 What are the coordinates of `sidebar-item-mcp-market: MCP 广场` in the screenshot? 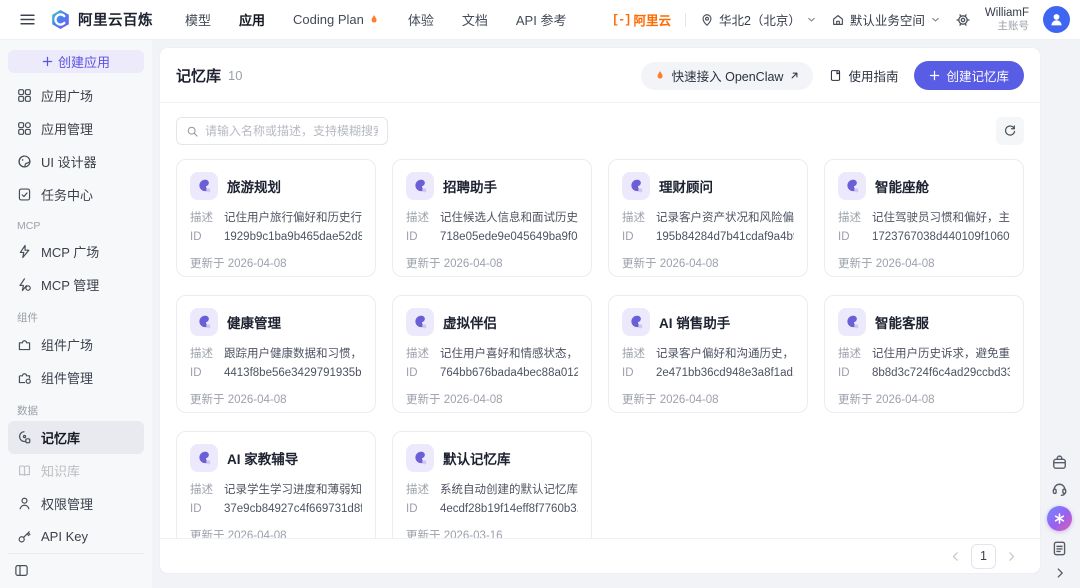 It's located at (76, 251).